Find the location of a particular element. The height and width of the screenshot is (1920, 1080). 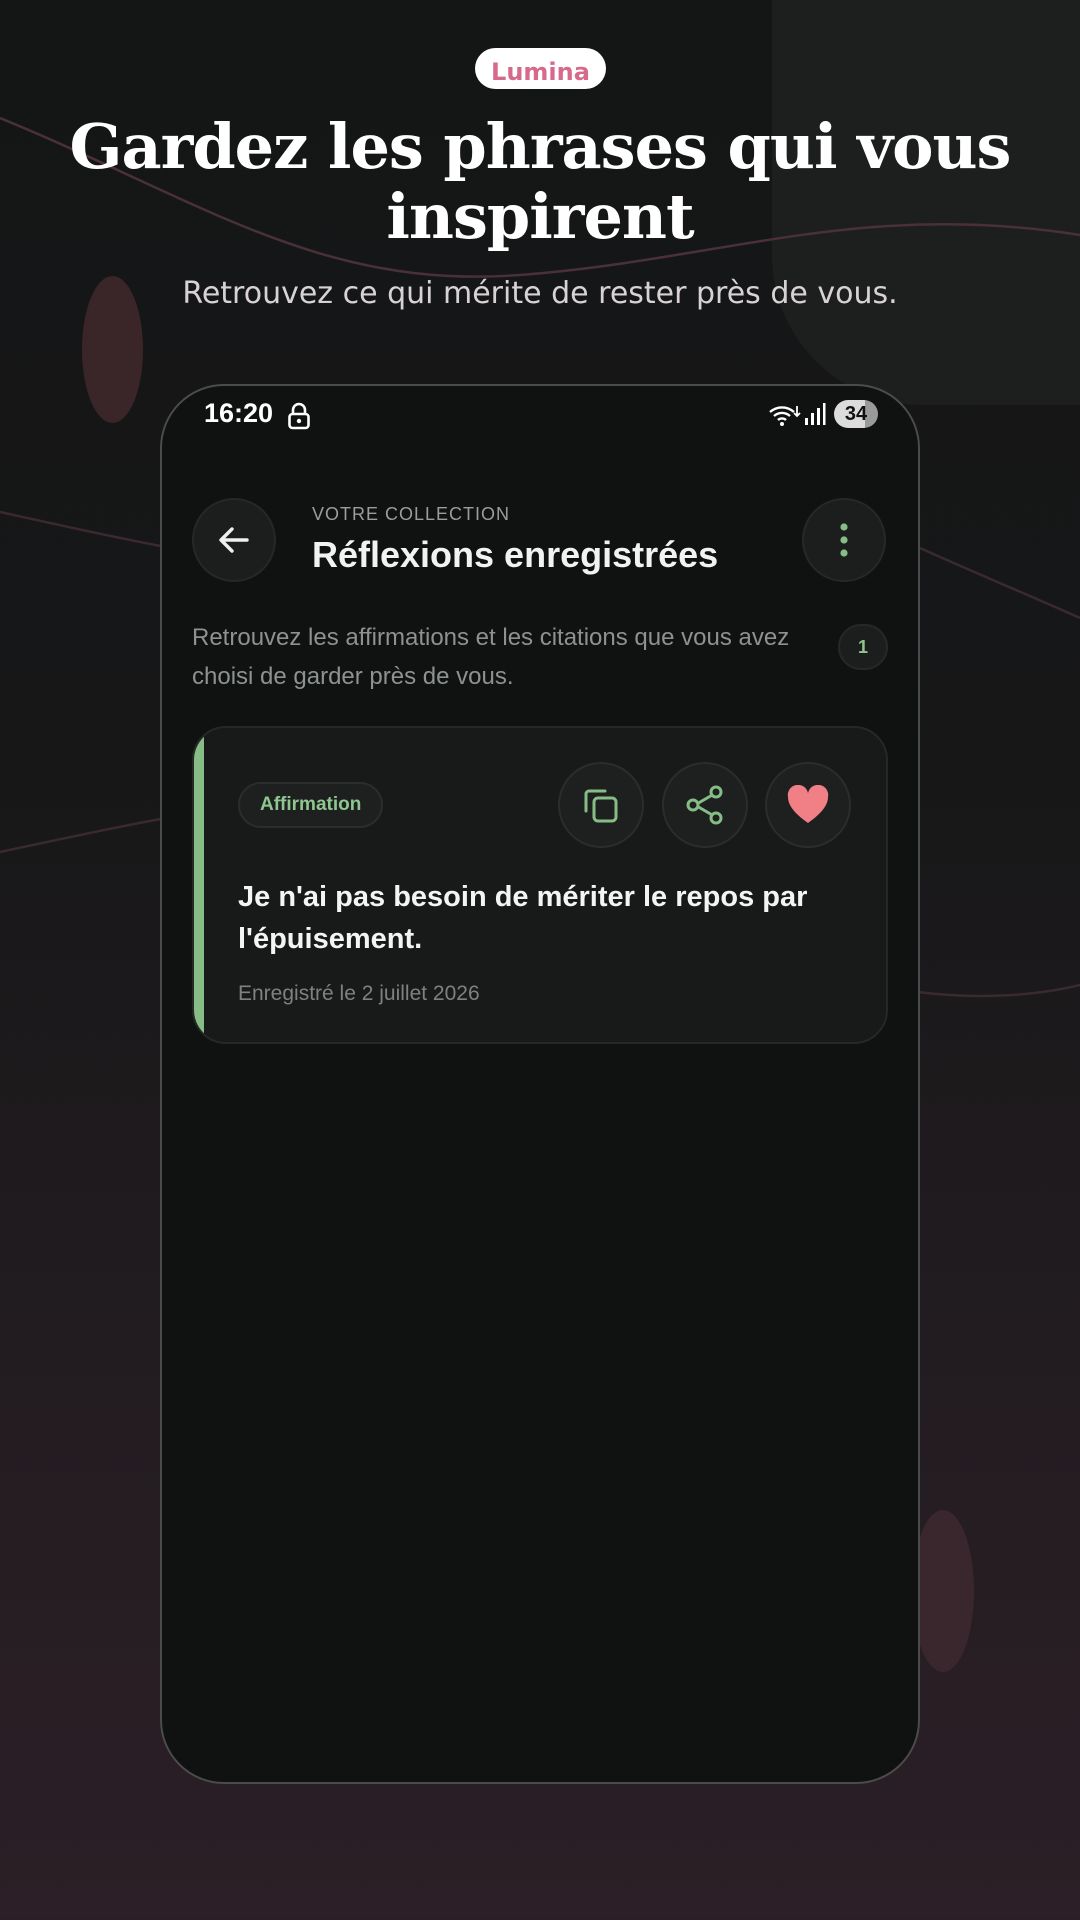

screen-title: Réflexions enregistrées is located at coordinates (515, 554).